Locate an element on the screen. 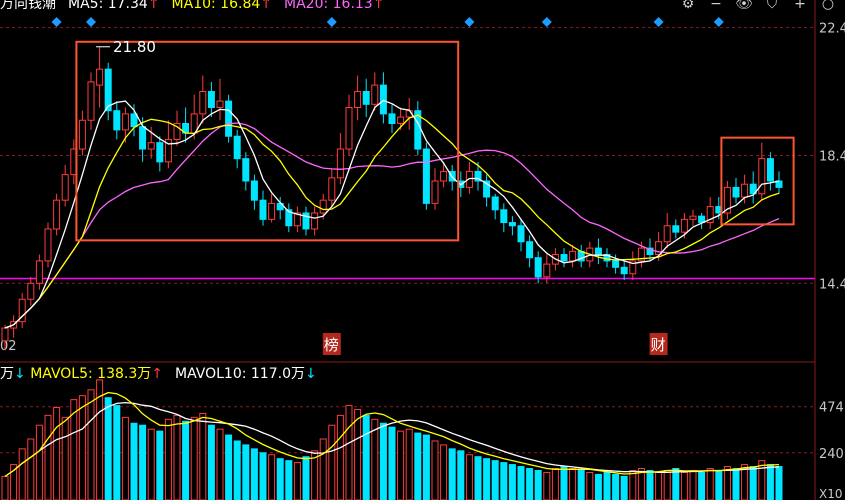 The width and height of the screenshot is (845, 500). plus-icon: + is located at coordinates (800, 6).